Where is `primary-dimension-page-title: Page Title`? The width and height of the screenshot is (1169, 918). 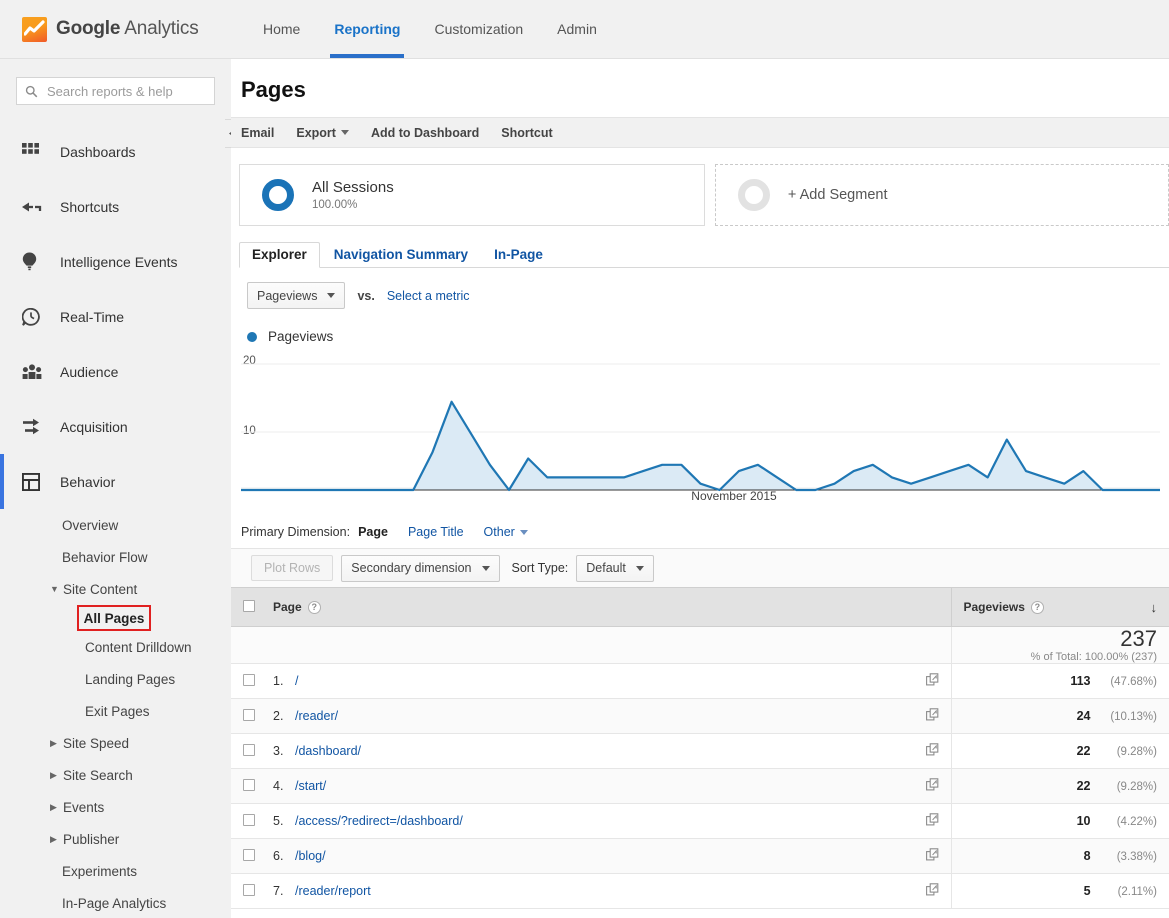 primary-dimension-page-title: Page Title is located at coordinates (436, 532).